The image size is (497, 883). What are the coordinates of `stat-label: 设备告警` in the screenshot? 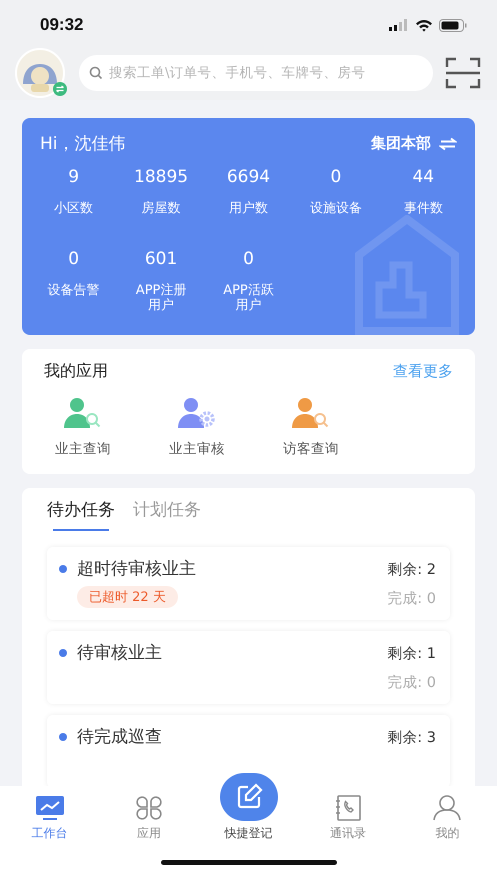 It's located at (73, 290).